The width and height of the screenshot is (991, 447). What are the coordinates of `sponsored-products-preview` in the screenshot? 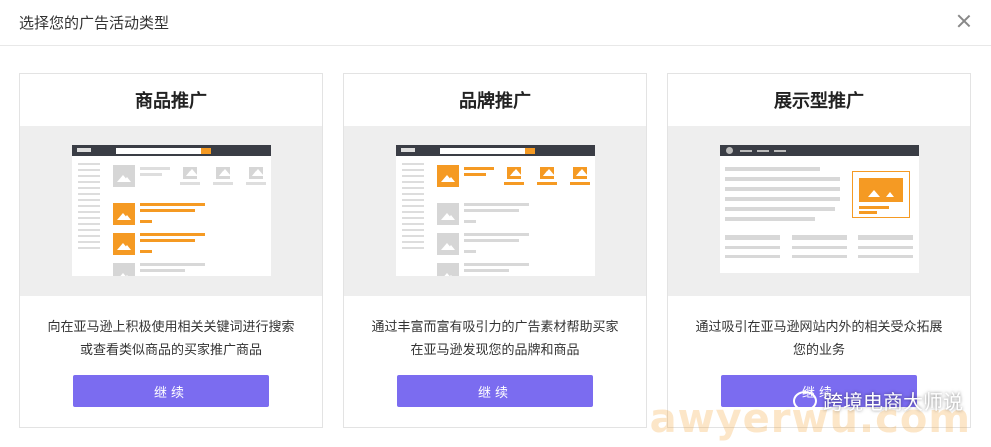 It's located at (171, 211).